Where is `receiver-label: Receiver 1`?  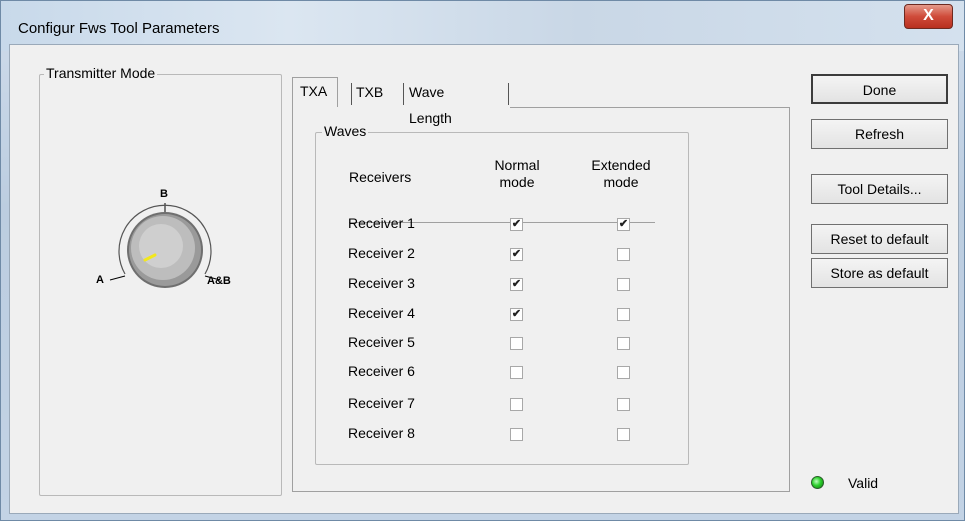
receiver-label: Receiver 1 is located at coordinates (381, 223).